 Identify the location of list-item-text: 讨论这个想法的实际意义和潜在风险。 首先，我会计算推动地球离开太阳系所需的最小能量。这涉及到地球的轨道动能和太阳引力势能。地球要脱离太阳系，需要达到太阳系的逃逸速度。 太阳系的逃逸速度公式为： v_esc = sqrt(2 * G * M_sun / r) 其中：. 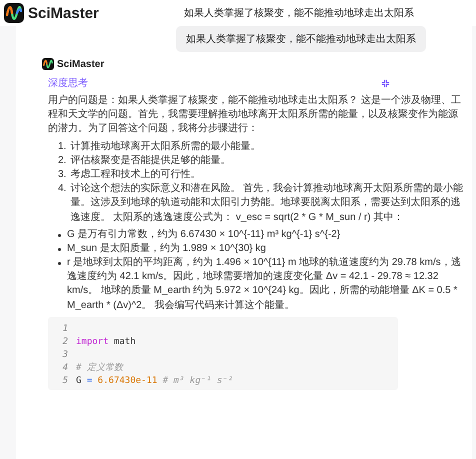
(267, 203).